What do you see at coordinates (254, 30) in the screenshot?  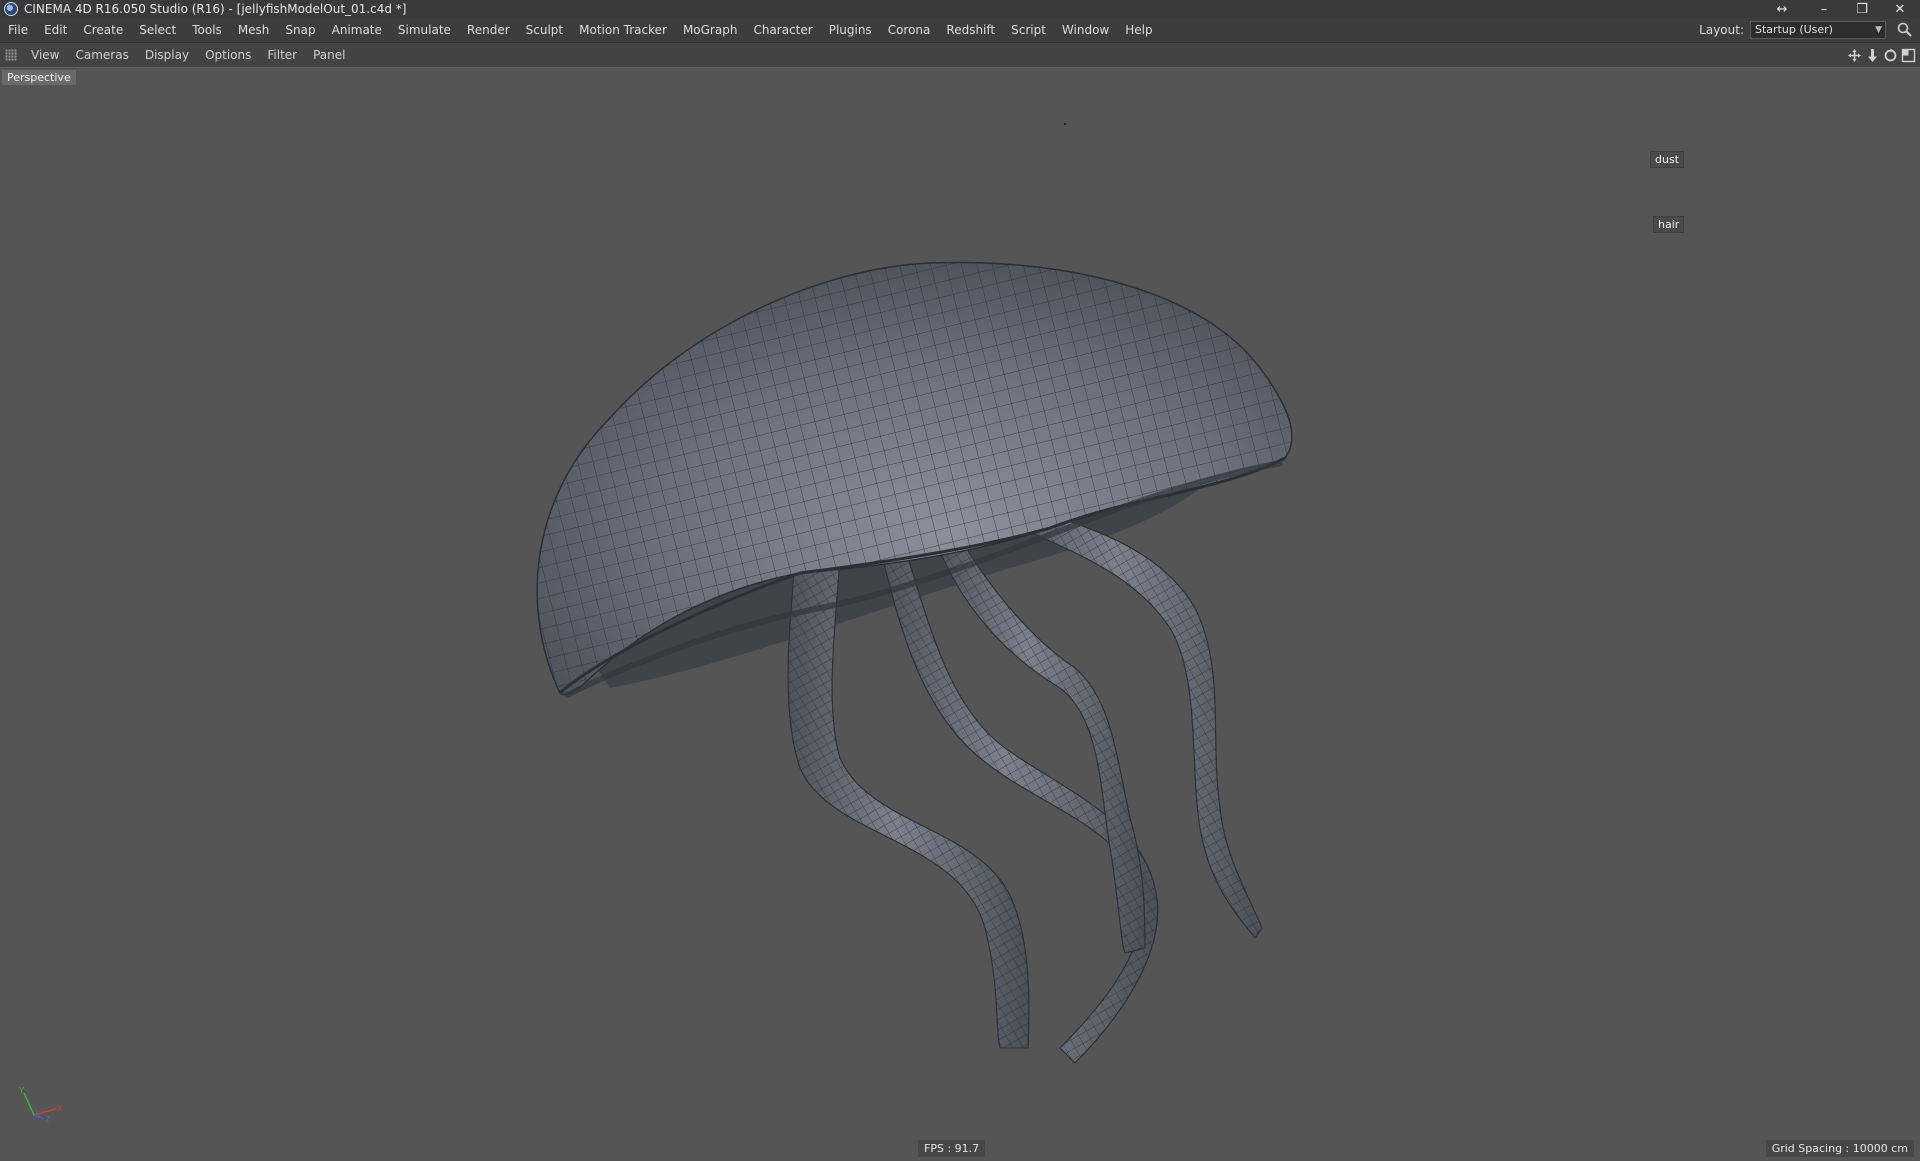 I see `menu-mesh: Mesh` at bounding box center [254, 30].